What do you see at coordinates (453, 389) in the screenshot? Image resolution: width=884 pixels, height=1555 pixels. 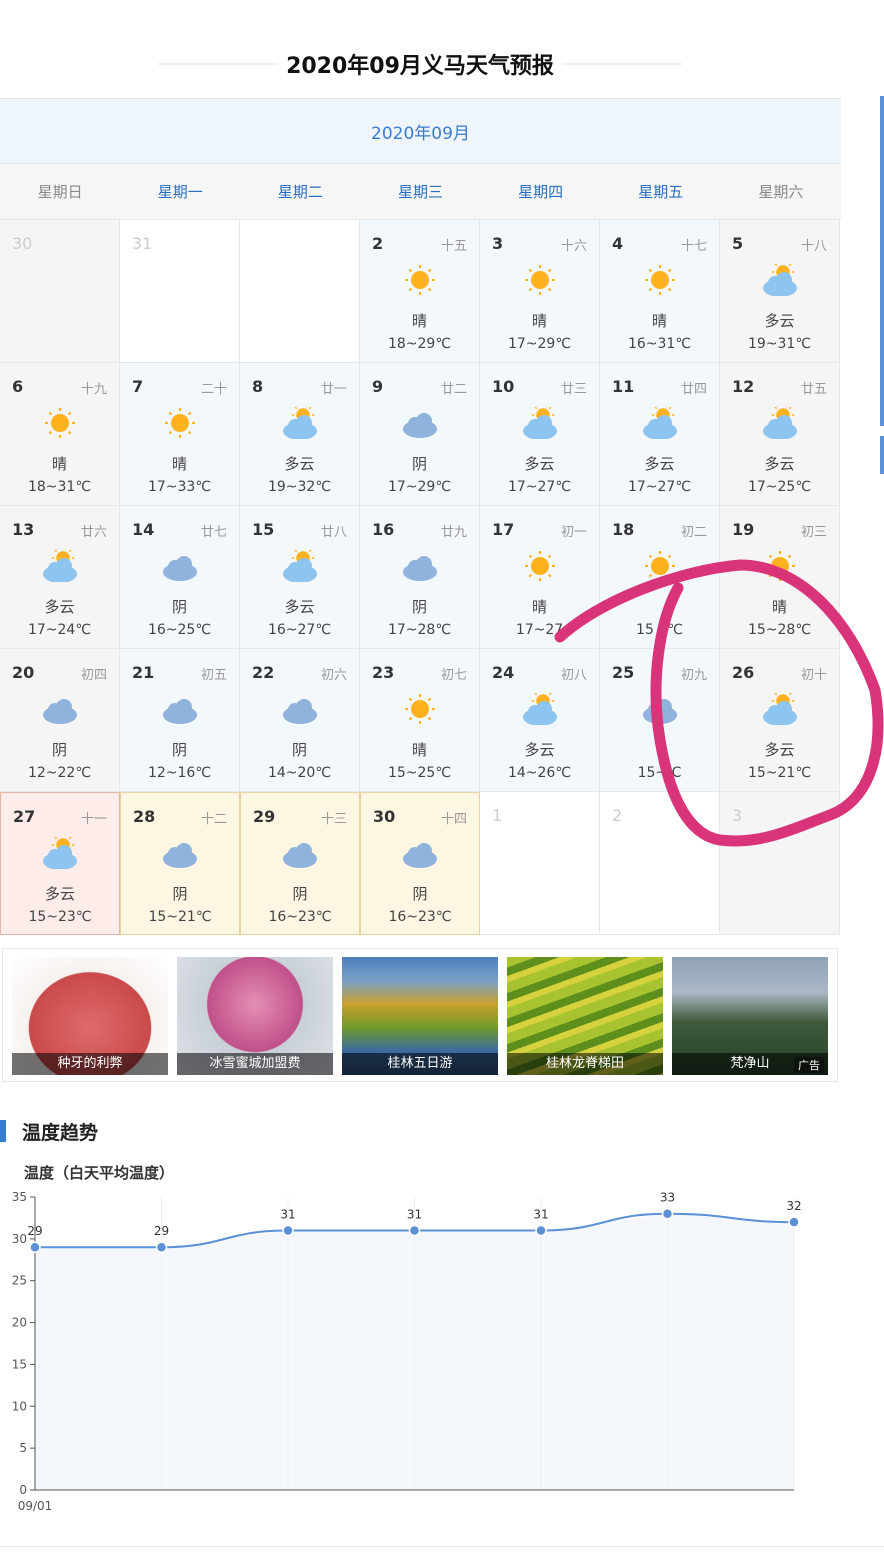 I see `lunar-date: 廿二` at bounding box center [453, 389].